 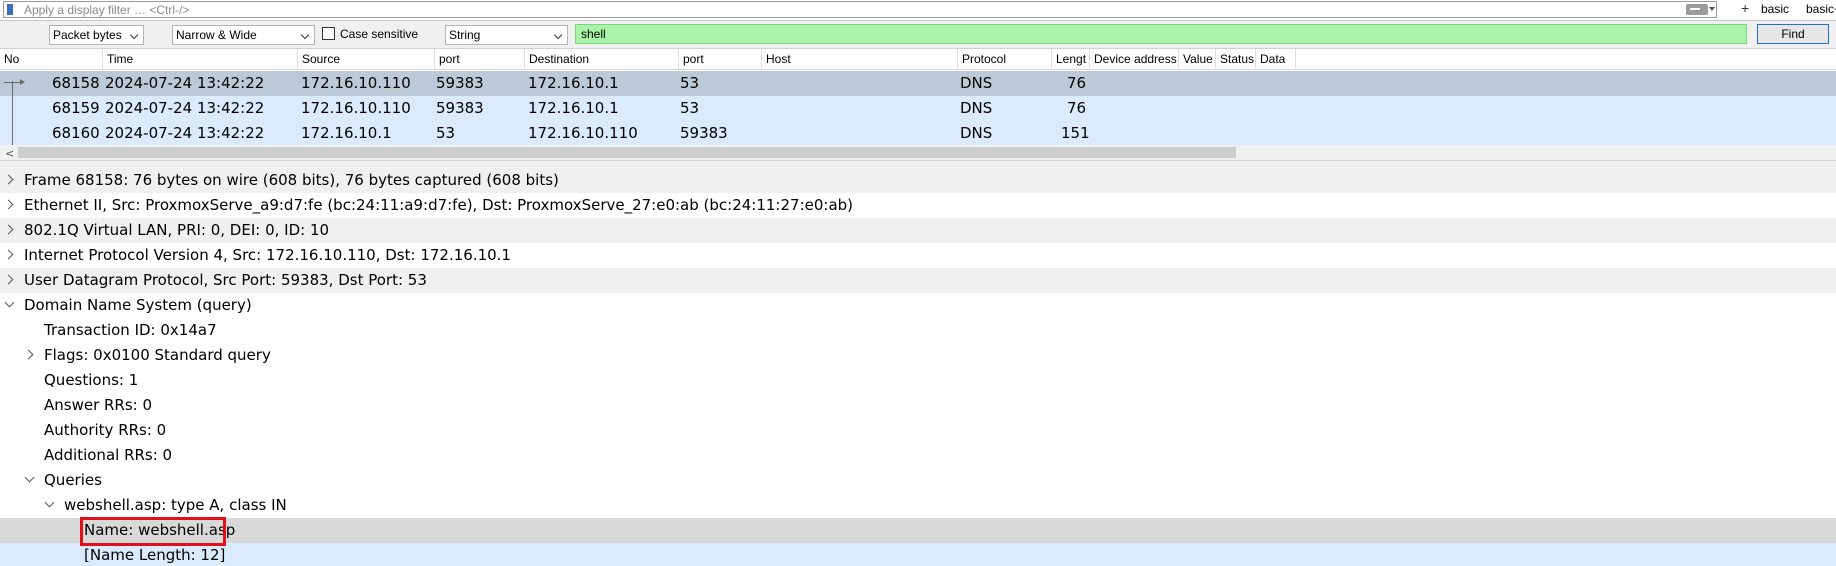 What do you see at coordinates (918, 330) in the screenshot?
I see `tree-item-transaction-id: Transaction ID: 0x14a7` at bounding box center [918, 330].